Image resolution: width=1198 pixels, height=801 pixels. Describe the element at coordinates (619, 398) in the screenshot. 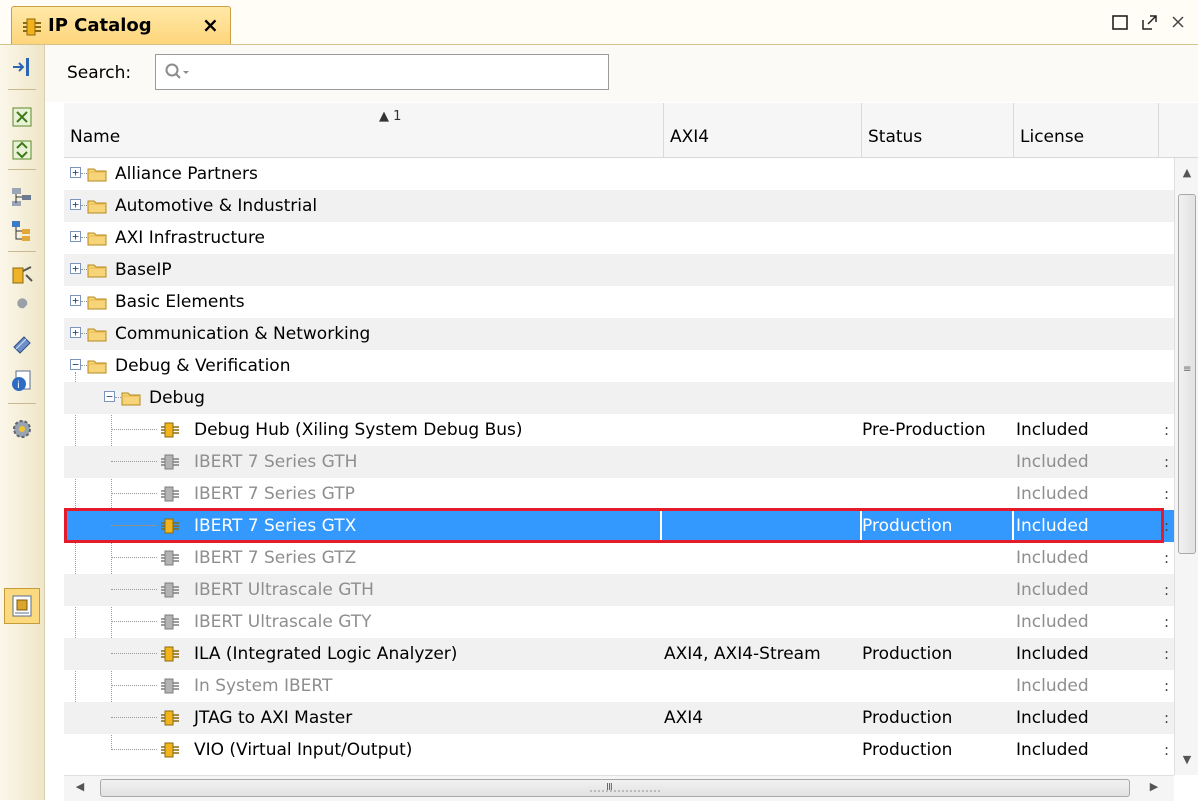

I see `tree-folder-row: − Debug` at that location.